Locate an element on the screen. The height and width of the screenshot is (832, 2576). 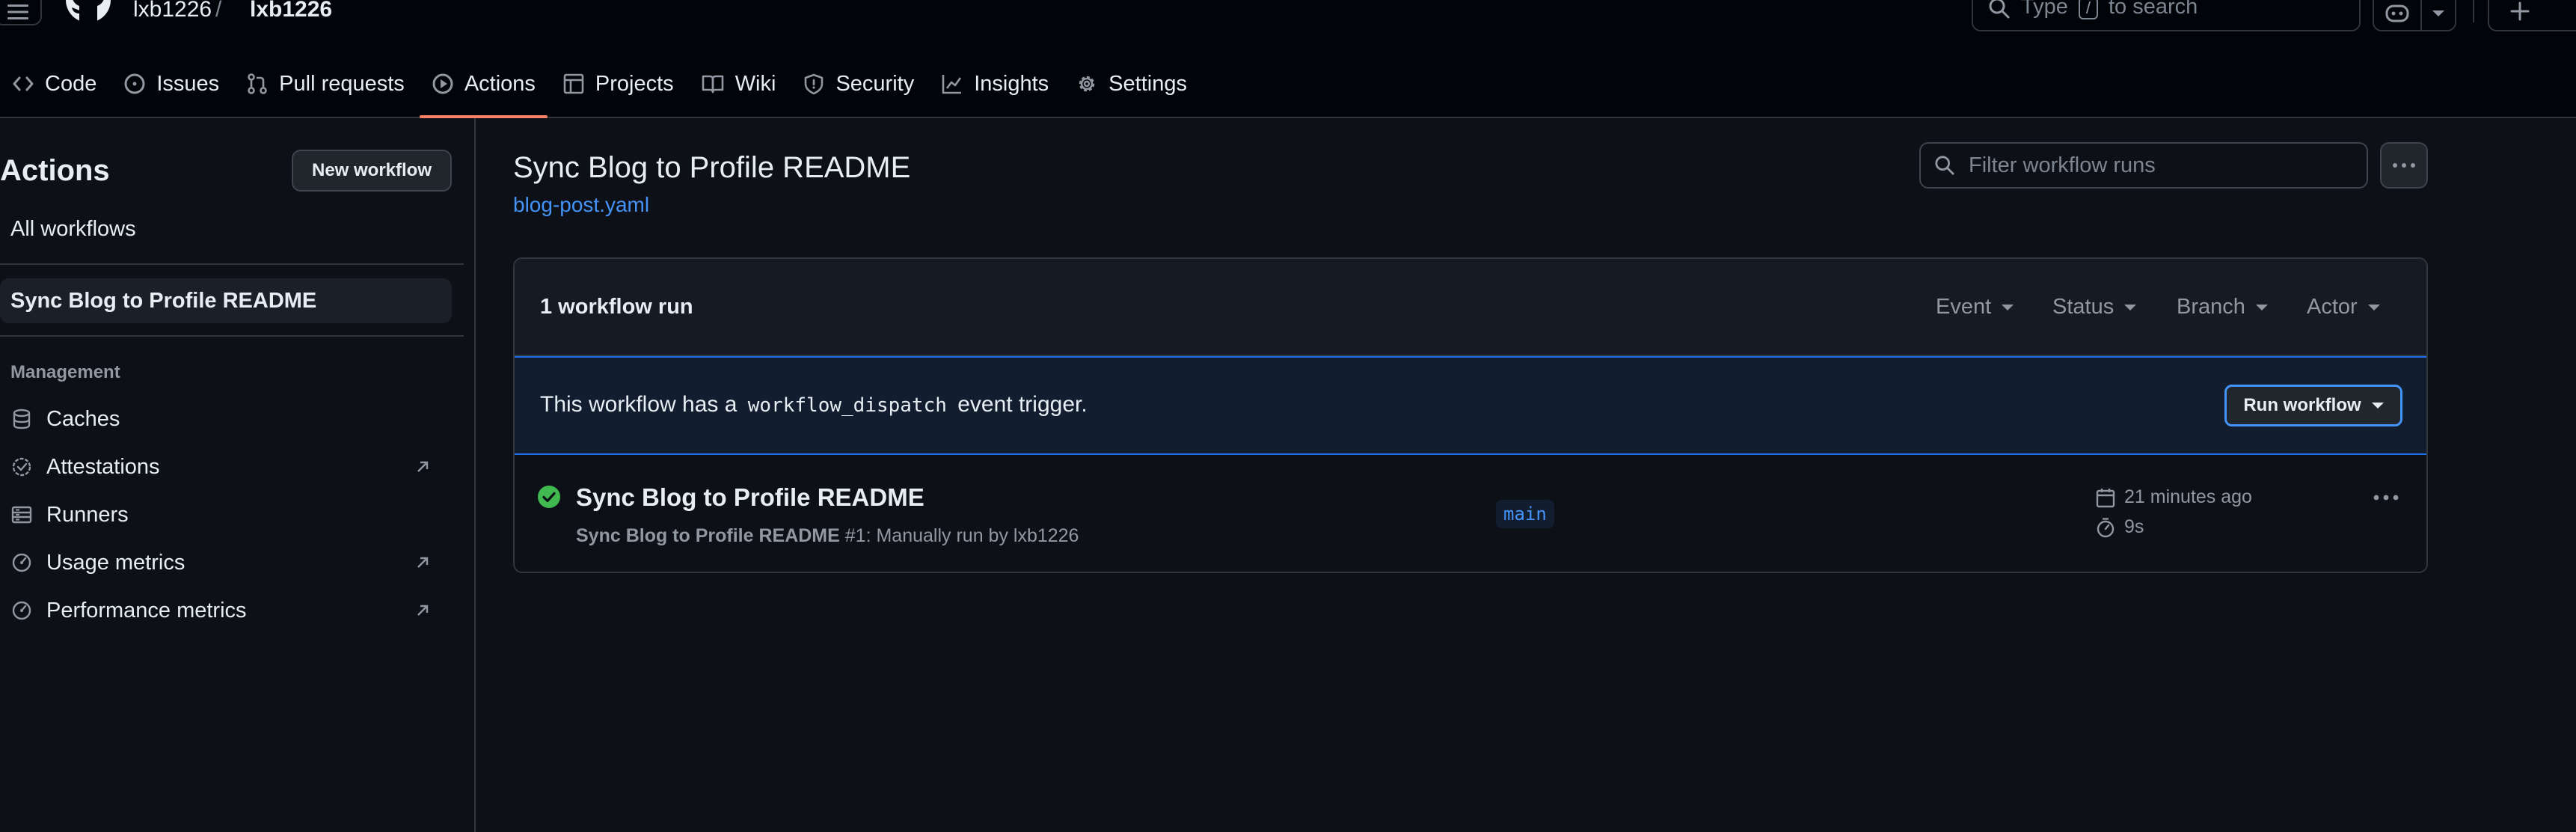
check-circle-fill-icon is located at coordinates (549, 497).